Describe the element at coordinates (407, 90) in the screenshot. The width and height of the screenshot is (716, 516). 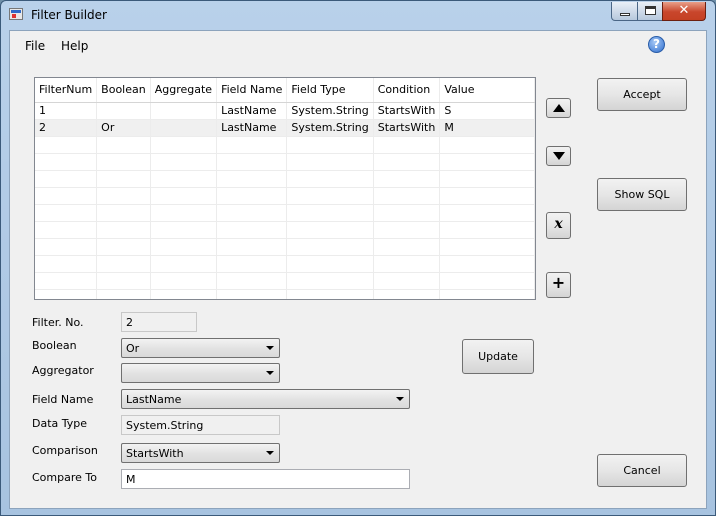
I see `col-header-condition: Condition` at that location.